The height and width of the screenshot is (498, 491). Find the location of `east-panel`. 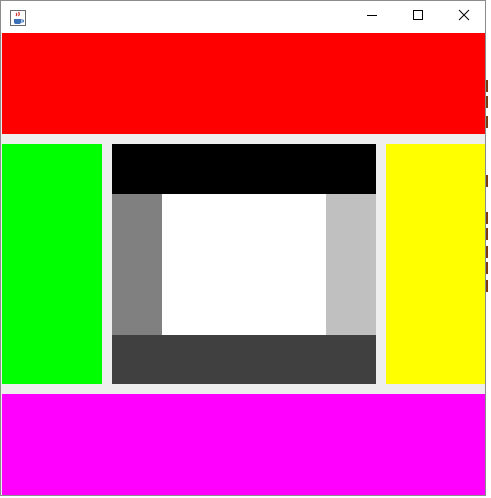

east-panel is located at coordinates (435, 264).